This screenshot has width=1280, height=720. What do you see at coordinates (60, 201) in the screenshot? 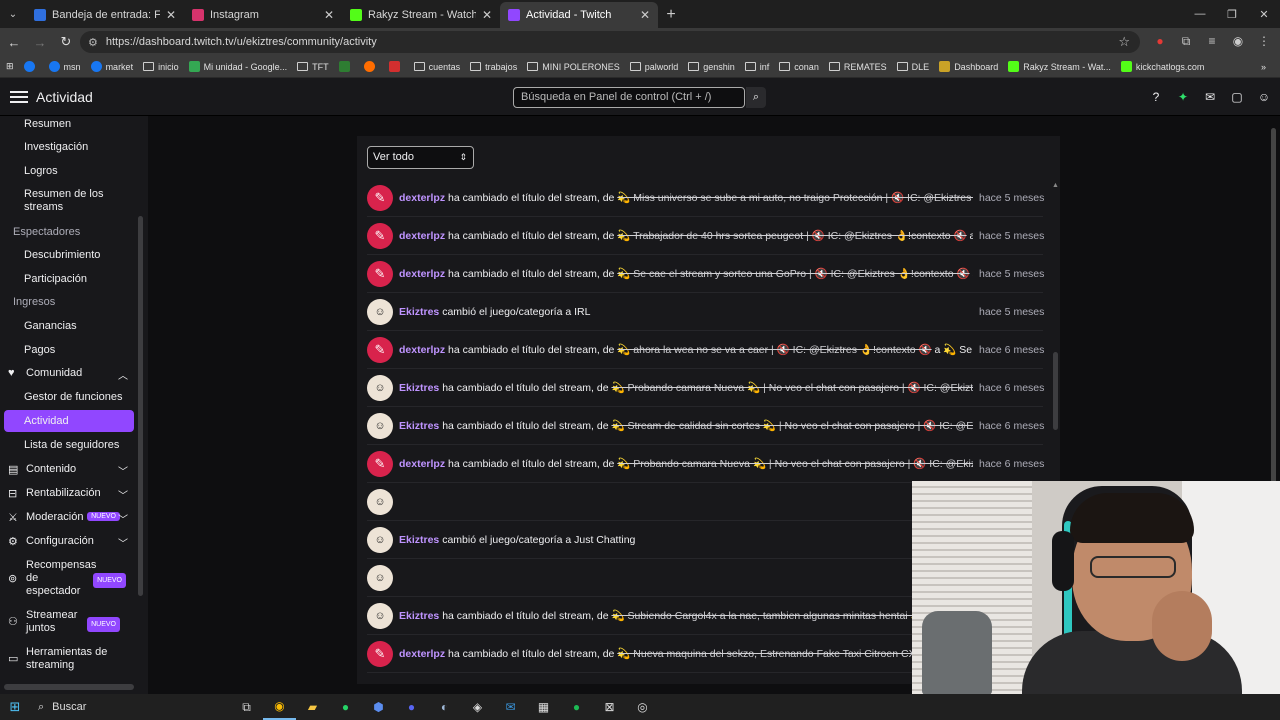
I see `sidebar-item-resumen-streams: Resumen de los streams` at bounding box center [60, 201].